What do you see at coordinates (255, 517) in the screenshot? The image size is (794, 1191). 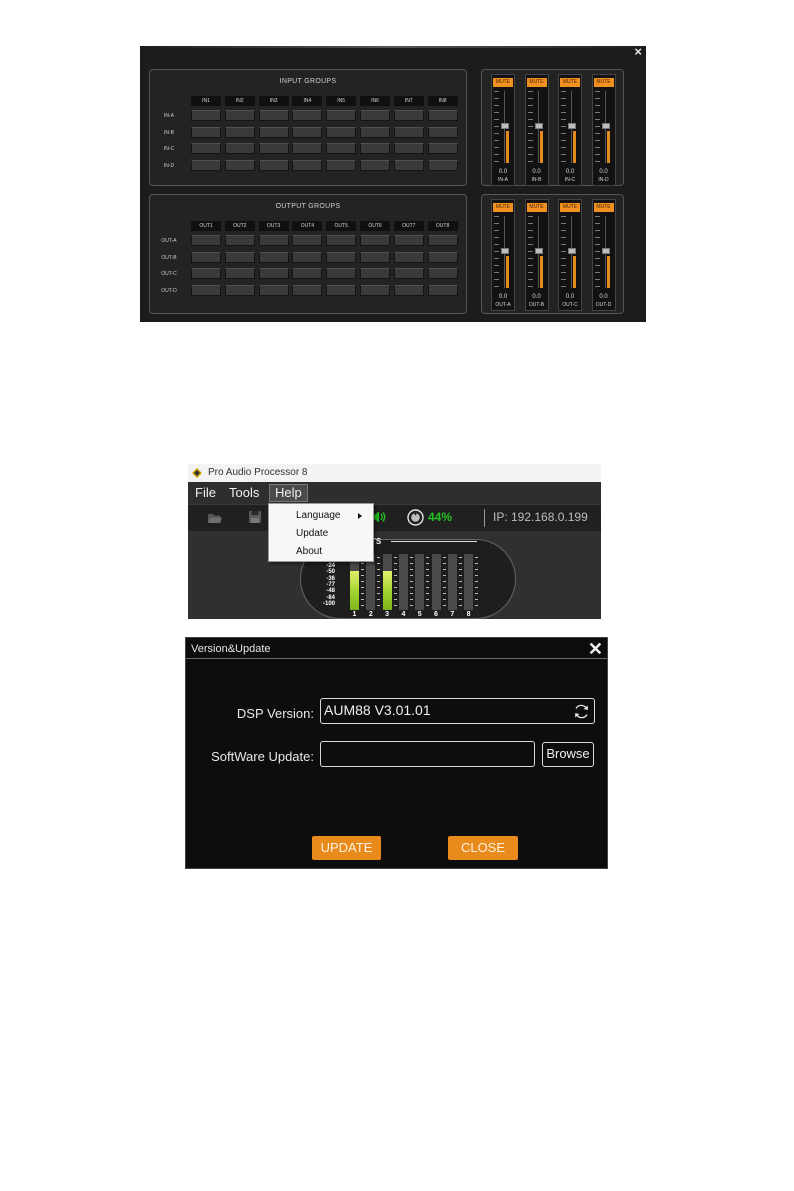 I see `save-icon` at bounding box center [255, 517].